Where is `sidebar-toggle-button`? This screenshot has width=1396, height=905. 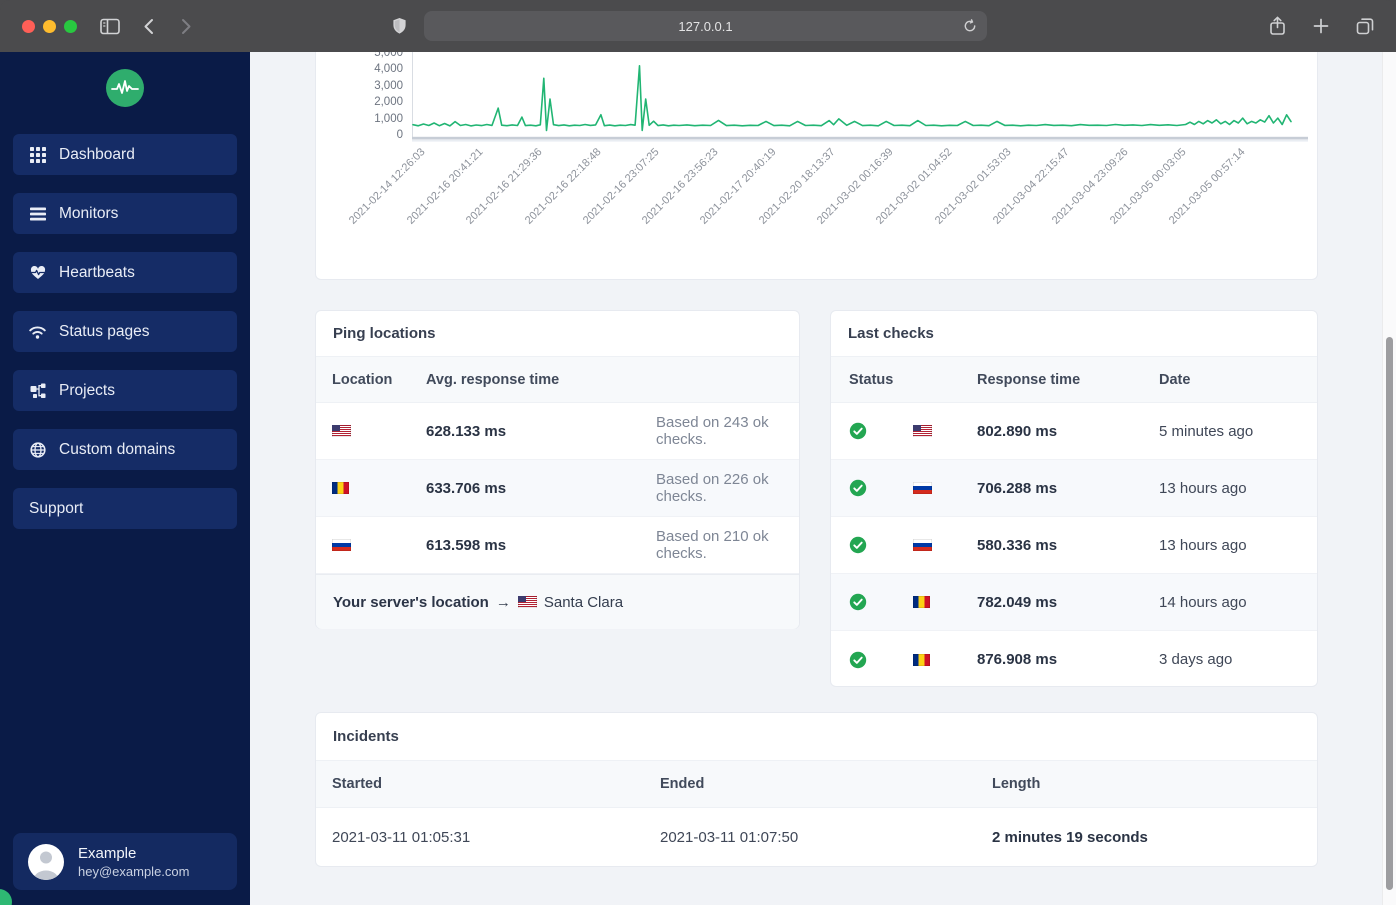
sidebar-toggle-button is located at coordinates (110, 26).